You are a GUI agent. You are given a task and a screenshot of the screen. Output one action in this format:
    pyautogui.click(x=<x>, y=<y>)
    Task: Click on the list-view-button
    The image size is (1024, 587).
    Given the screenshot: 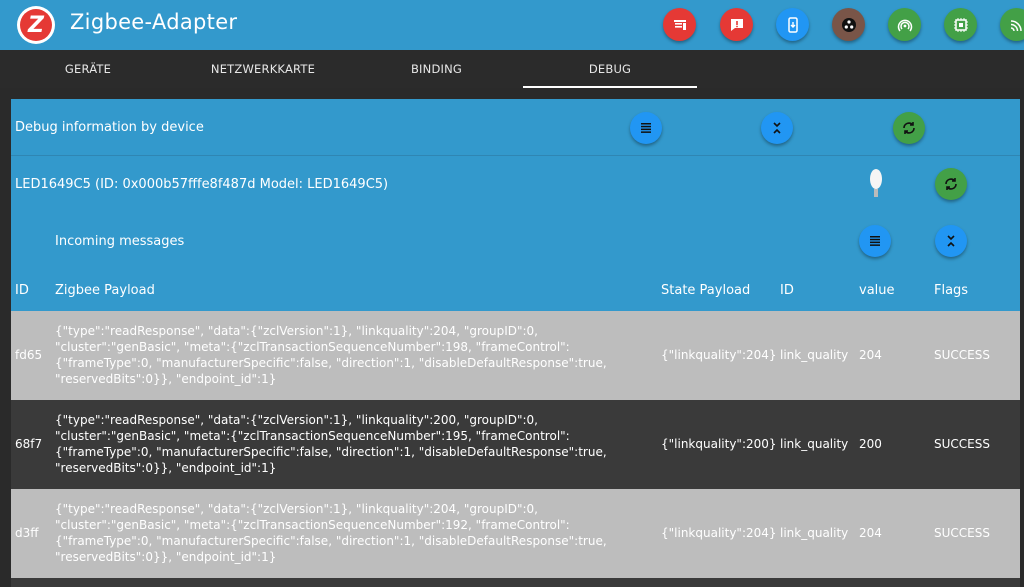 What is the action you would take?
    pyautogui.click(x=646, y=128)
    